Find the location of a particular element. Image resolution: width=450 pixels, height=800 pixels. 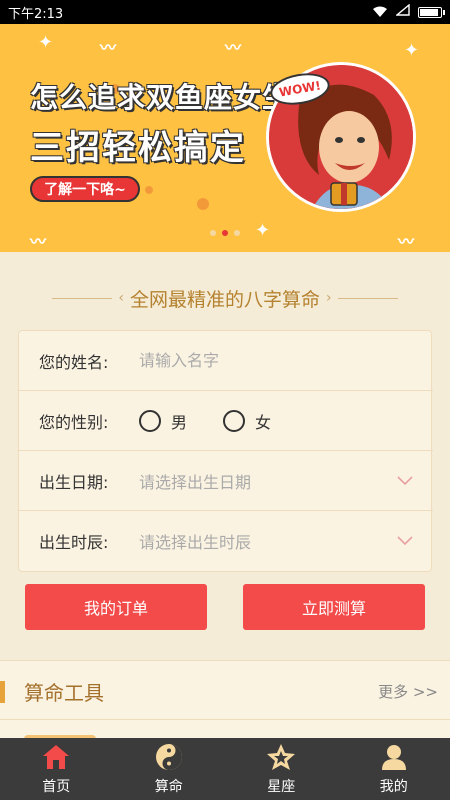

wifi-icon is located at coordinates (380, 12).